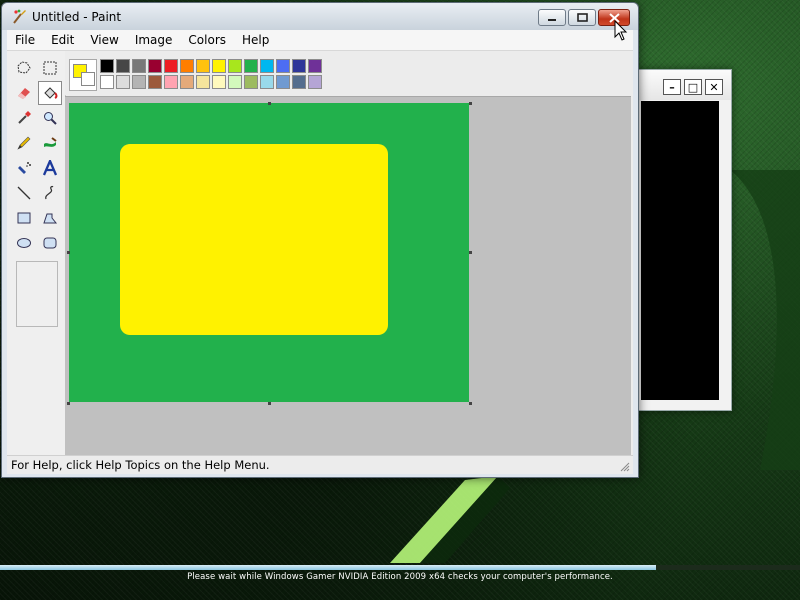  I want to click on fill-bucket-icon, so click(51, 93).